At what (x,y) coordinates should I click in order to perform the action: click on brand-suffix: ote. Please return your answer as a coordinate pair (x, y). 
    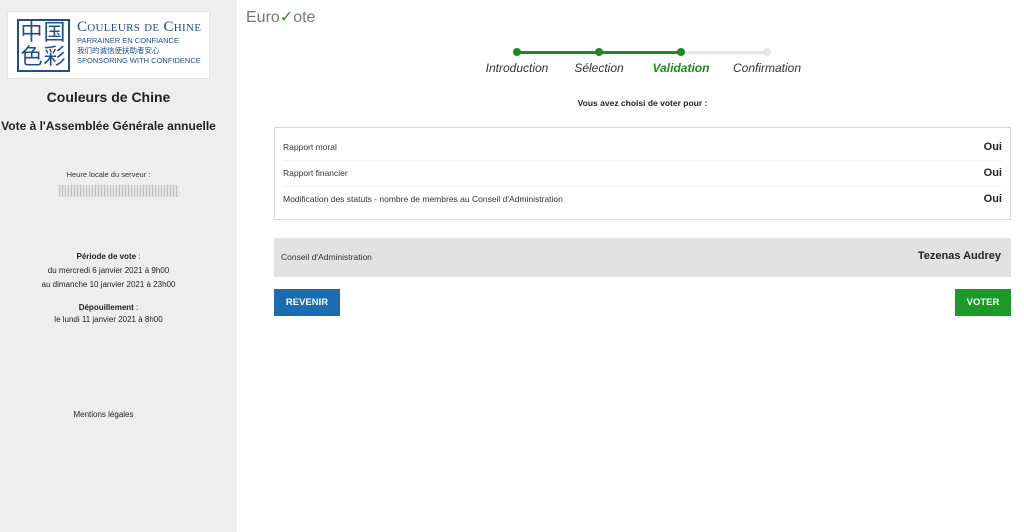
    Looking at the image, I should click on (304, 17).